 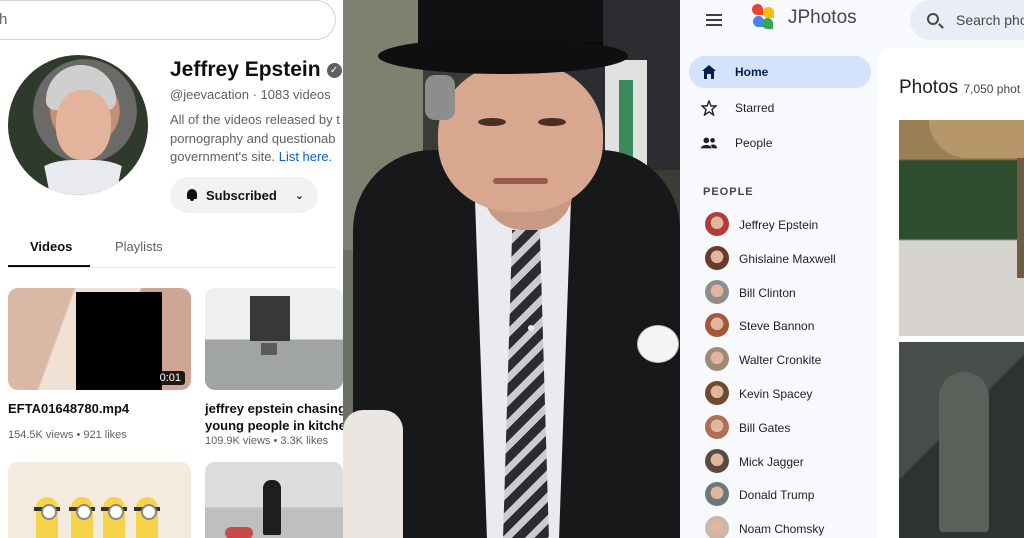 What do you see at coordinates (990, 20) in the screenshot?
I see `search-placeholder: Search pho` at bounding box center [990, 20].